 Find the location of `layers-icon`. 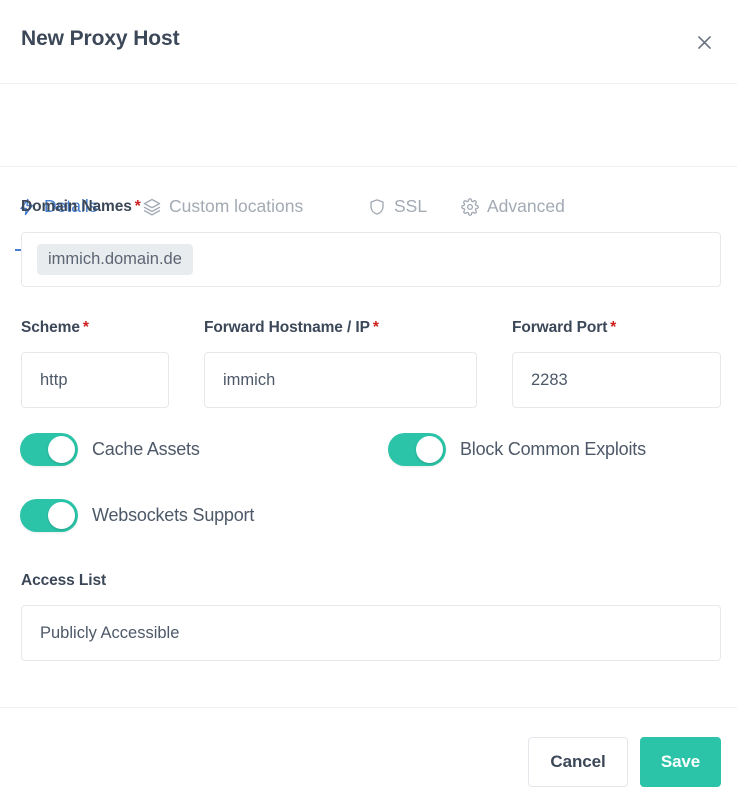

layers-icon is located at coordinates (151, 206).